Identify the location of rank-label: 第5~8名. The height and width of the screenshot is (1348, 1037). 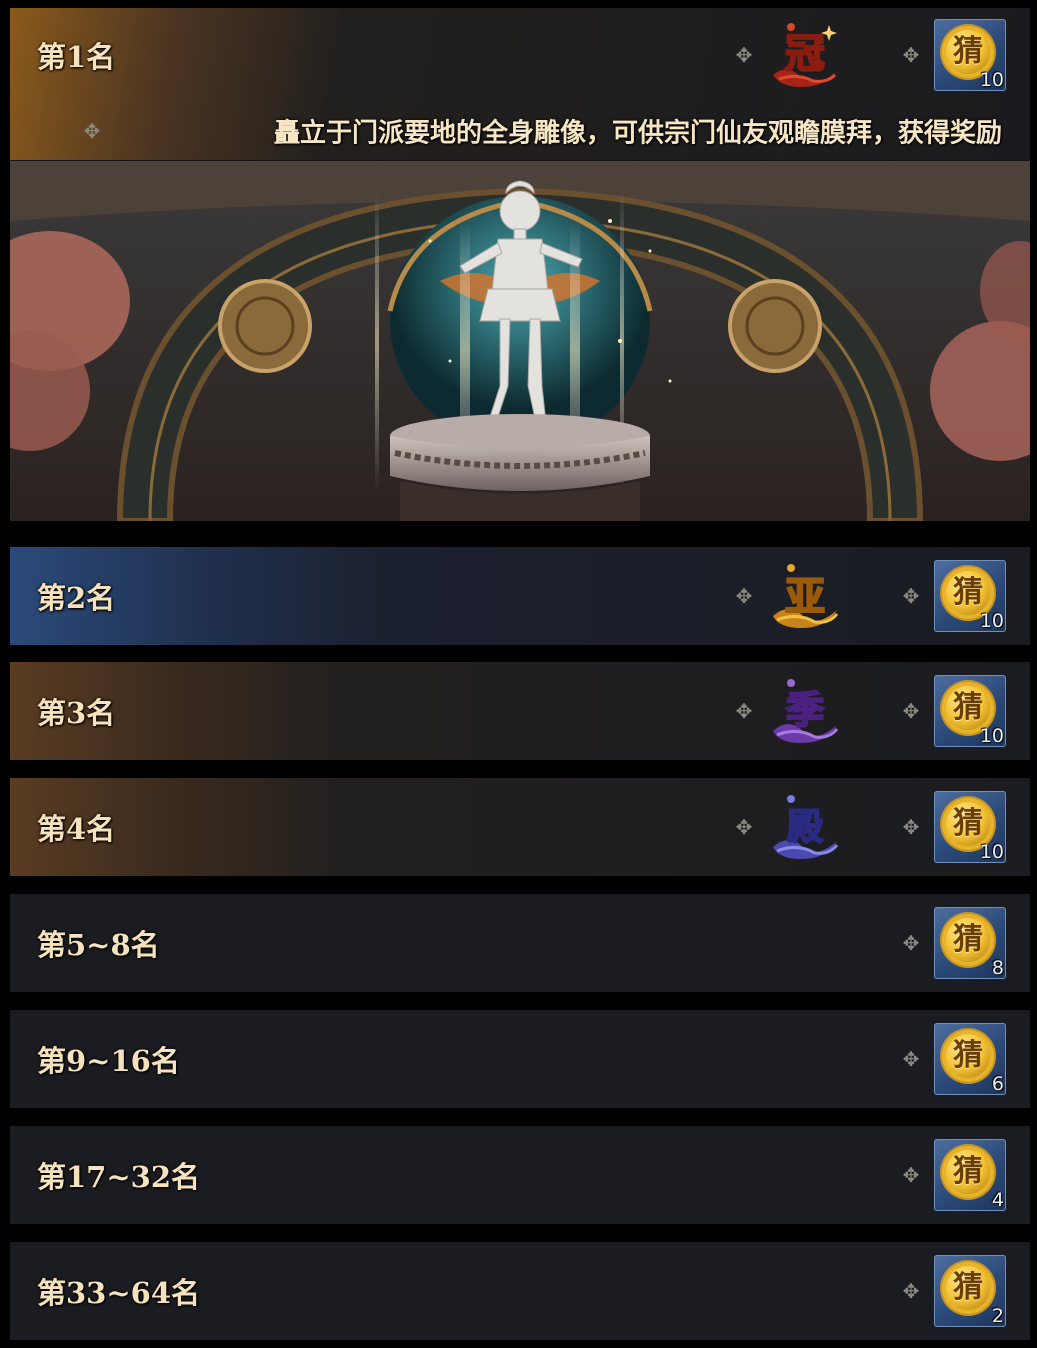
(98, 945).